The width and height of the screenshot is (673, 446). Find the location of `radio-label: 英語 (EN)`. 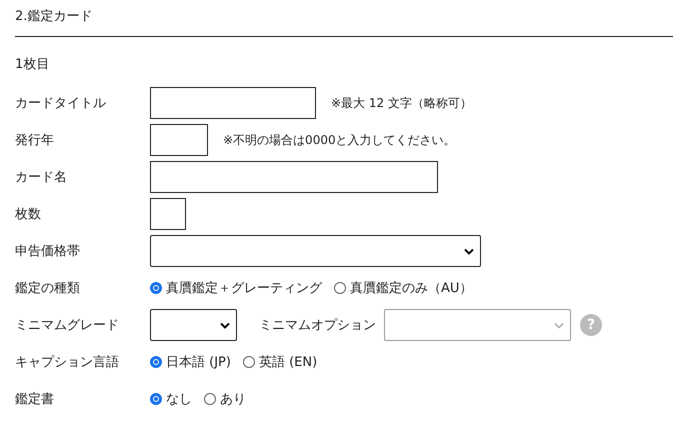

radio-label: 英語 (EN) is located at coordinates (288, 362).